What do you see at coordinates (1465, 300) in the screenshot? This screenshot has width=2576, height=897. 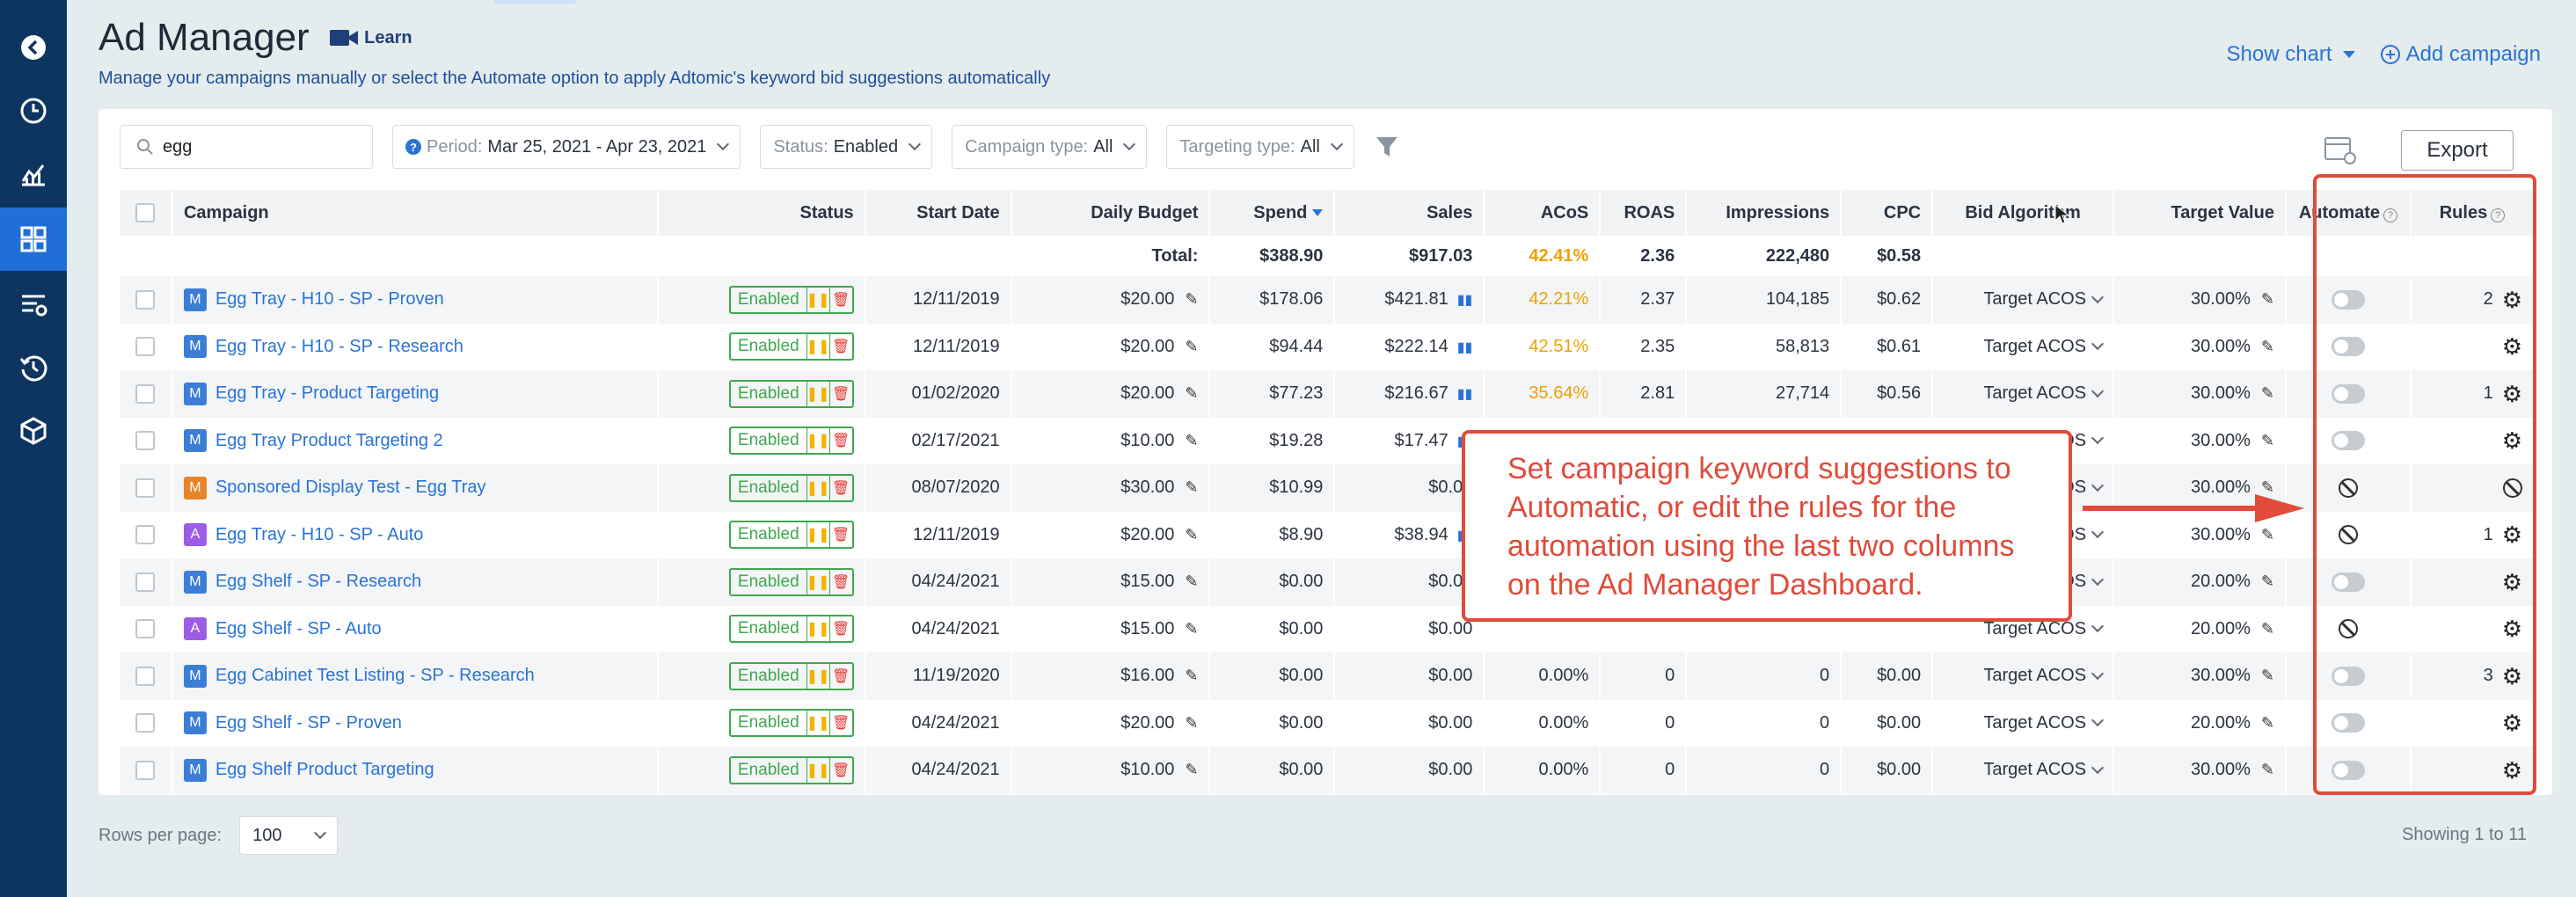 I see `bar-chart-icon: ▮▮` at bounding box center [1465, 300].